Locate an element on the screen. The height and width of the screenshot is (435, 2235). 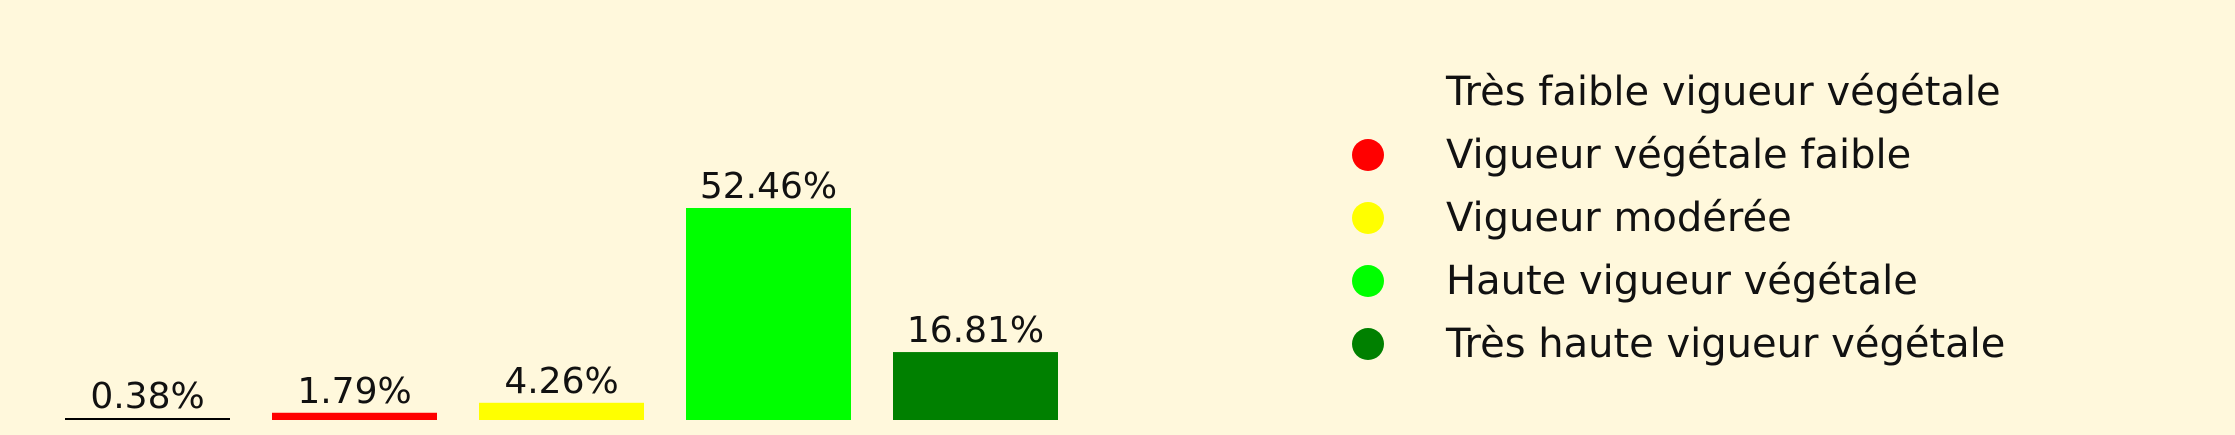
legend-item-1: Très faible vigueur végétale is located at coordinates (1672, 91).